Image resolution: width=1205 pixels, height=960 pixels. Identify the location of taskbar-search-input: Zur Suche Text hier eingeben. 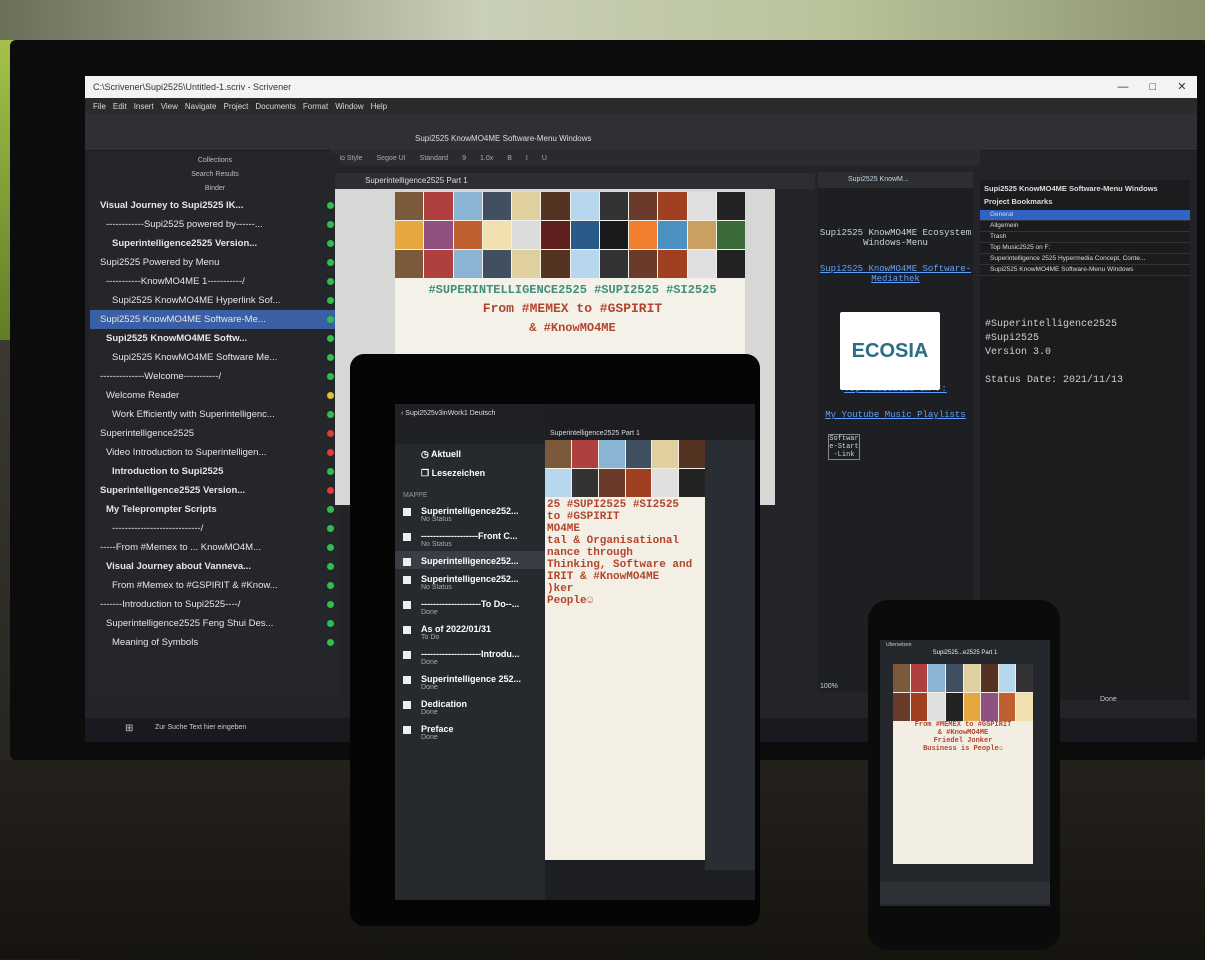
(200, 727).